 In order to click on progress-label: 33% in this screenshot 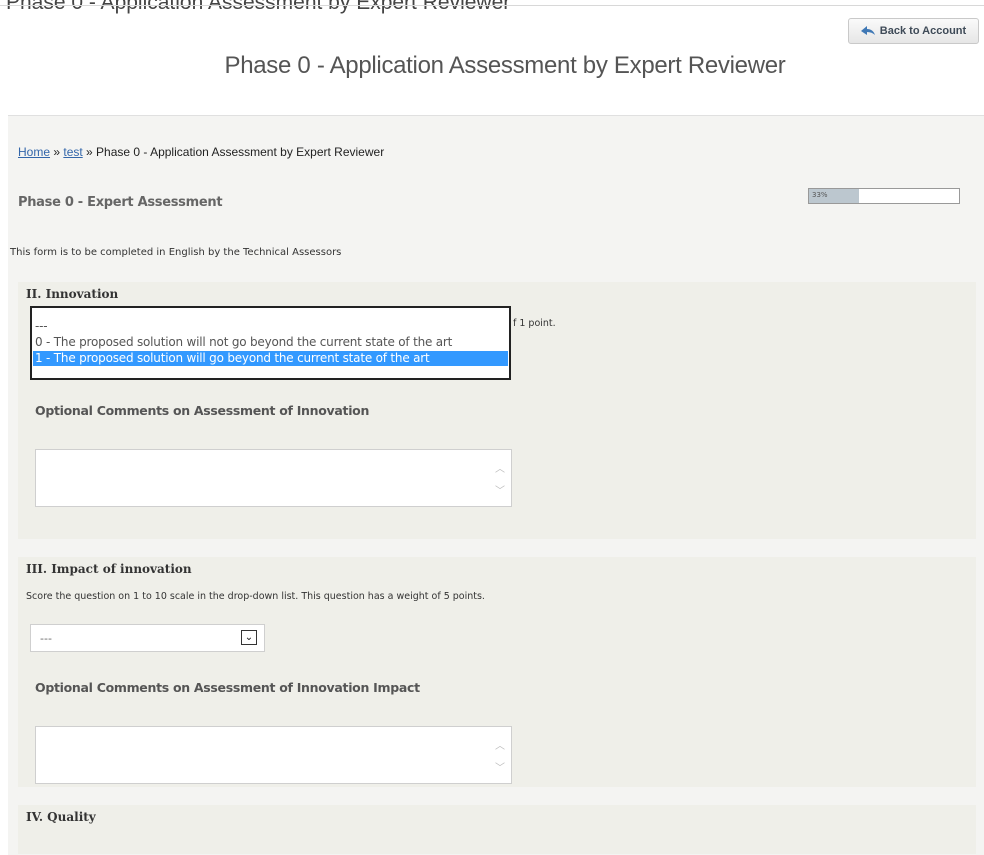, I will do `click(820, 195)`.